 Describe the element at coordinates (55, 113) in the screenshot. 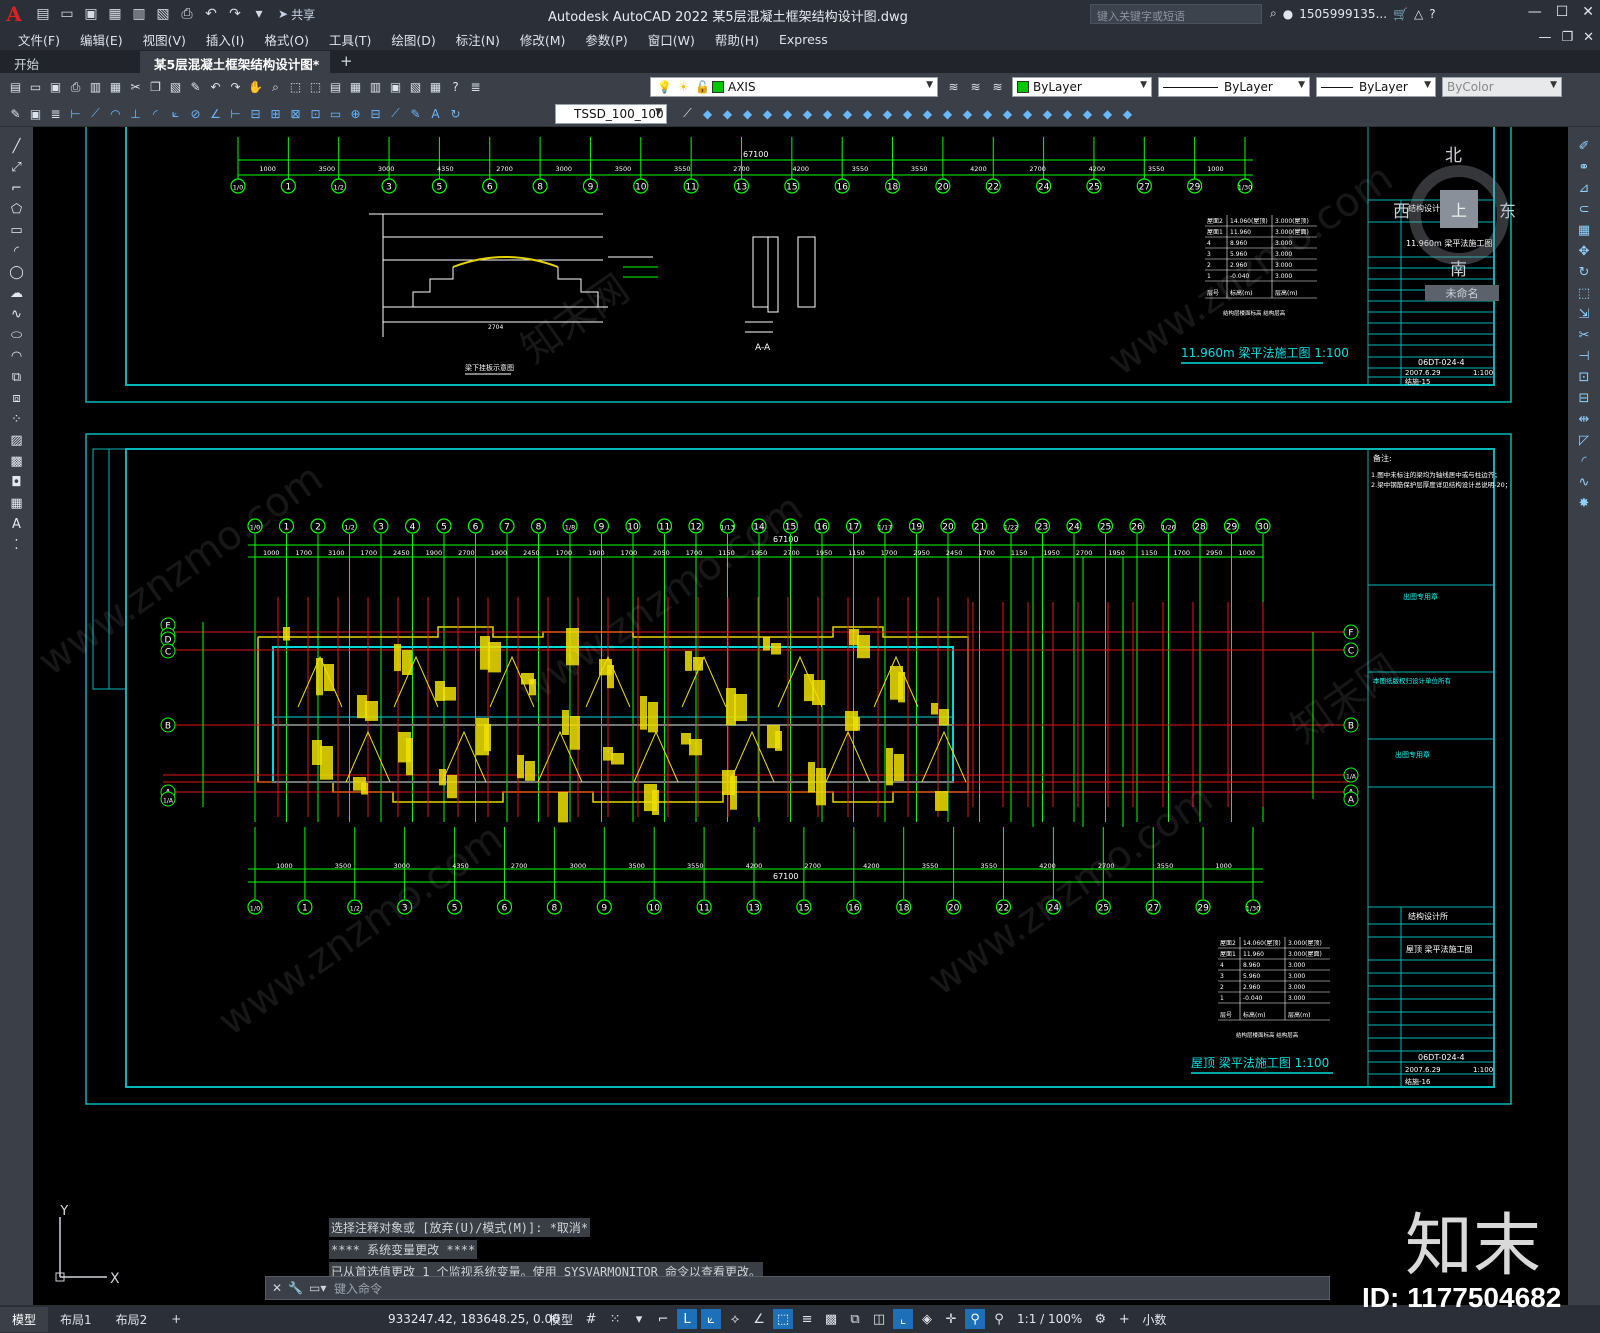

I see `layer-icon: ≣` at that location.